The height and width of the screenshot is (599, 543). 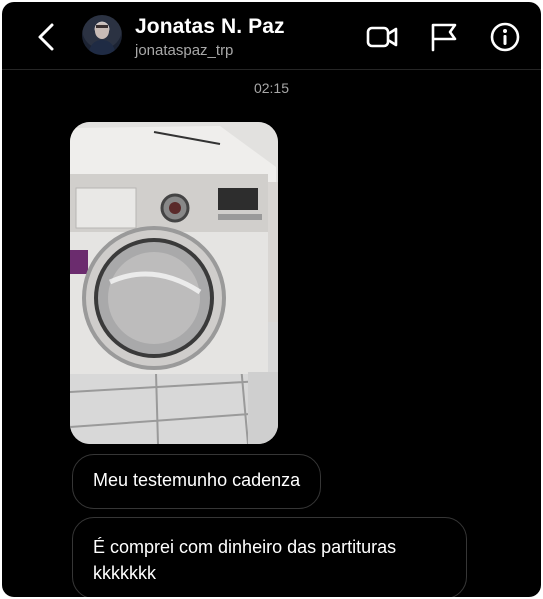 I want to click on message-text-line: kkkkkkk, so click(x=124, y=573).